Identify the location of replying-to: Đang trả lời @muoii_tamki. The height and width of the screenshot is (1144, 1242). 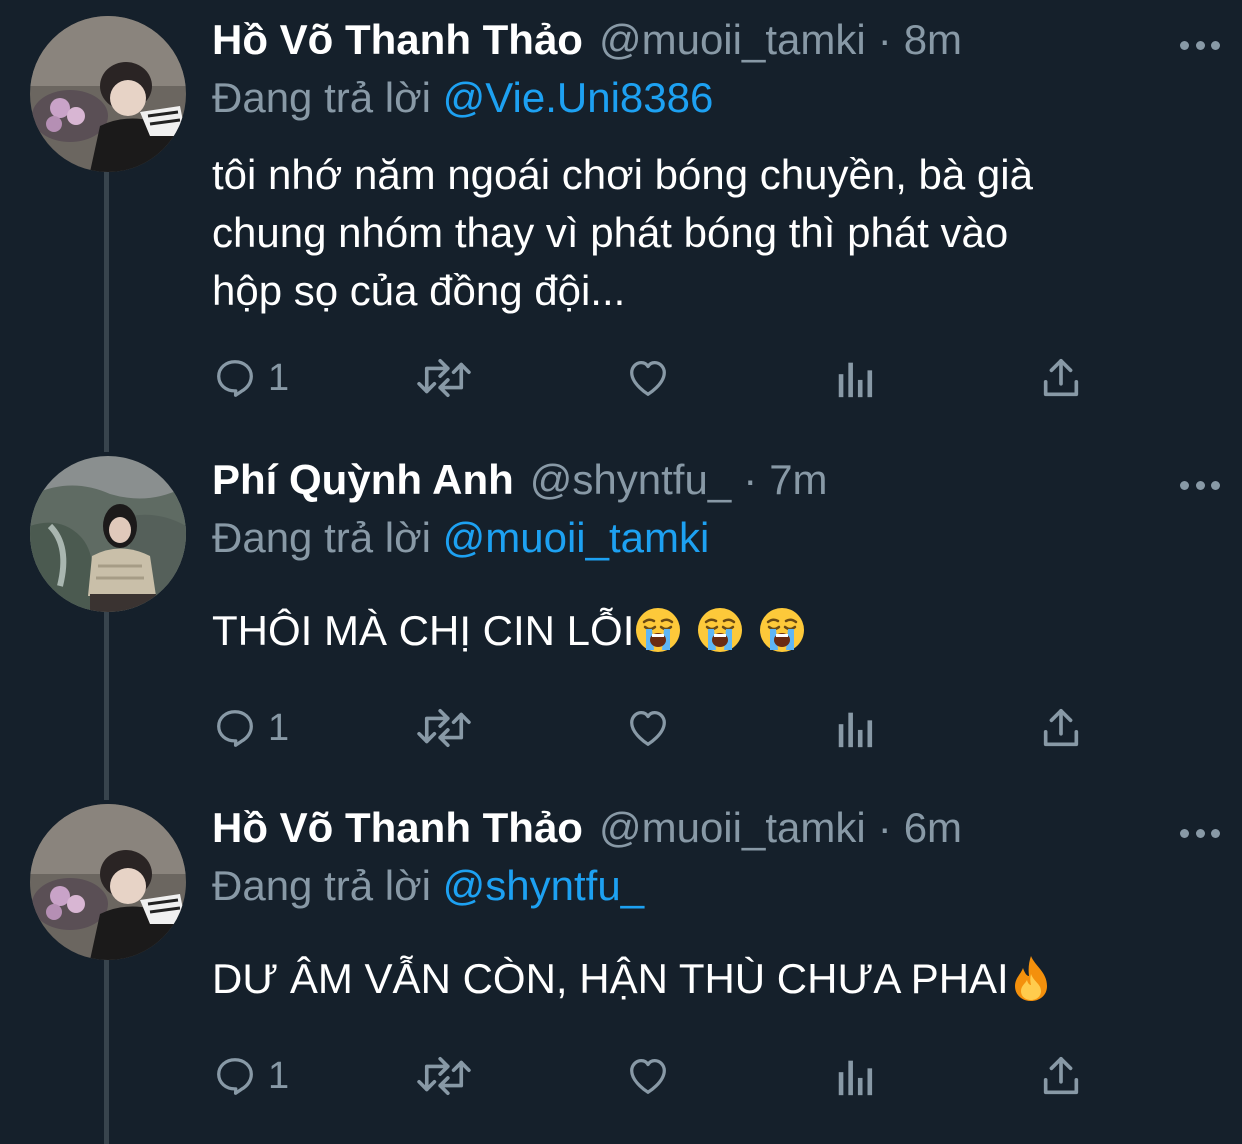
(460, 538).